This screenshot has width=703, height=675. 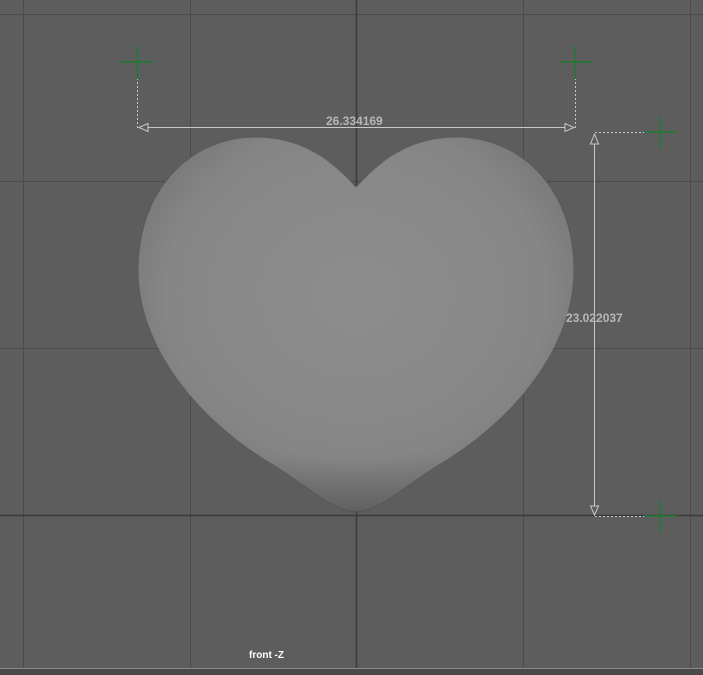 What do you see at coordinates (143, 127) in the screenshot?
I see `dimension-arrow-left` at bounding box center [143, 127].